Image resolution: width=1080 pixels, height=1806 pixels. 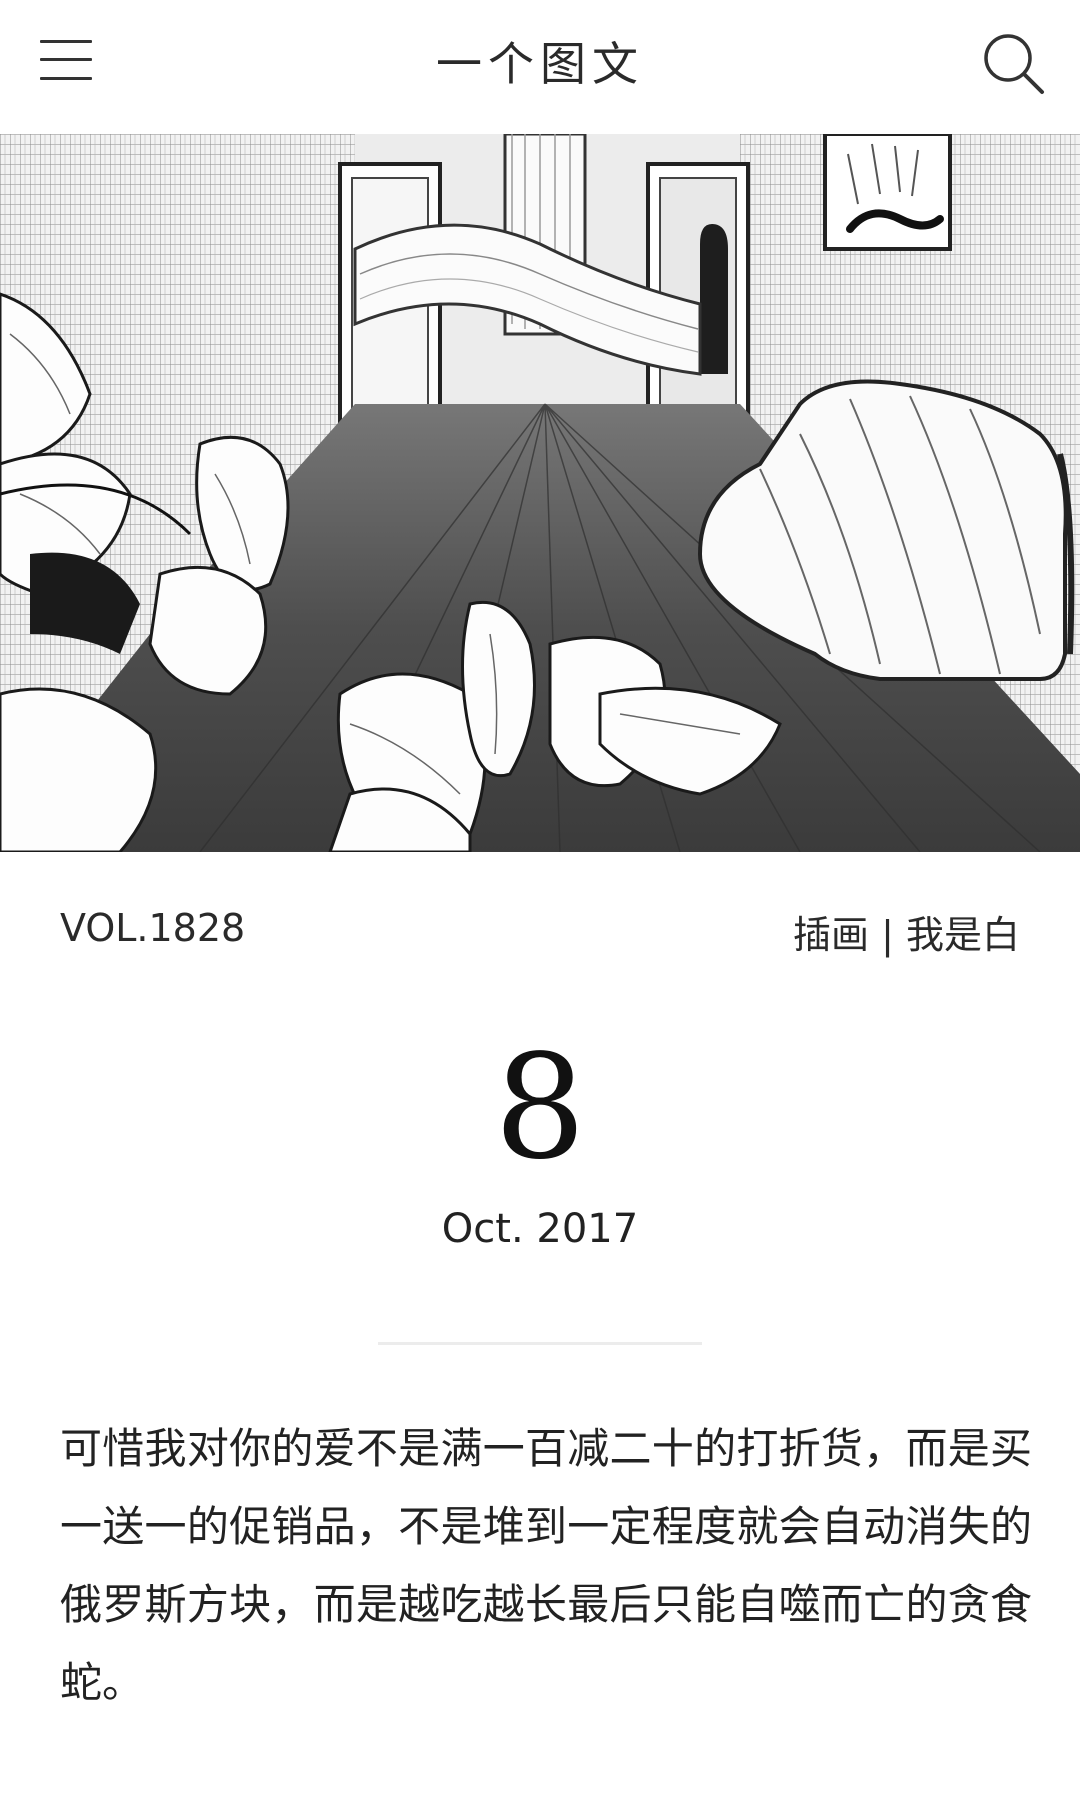 What do you see at coordinates (540, 1229) in the screenshot?
I see `date-month-year: Oct. 2017` at bounding box center [540, 1229].